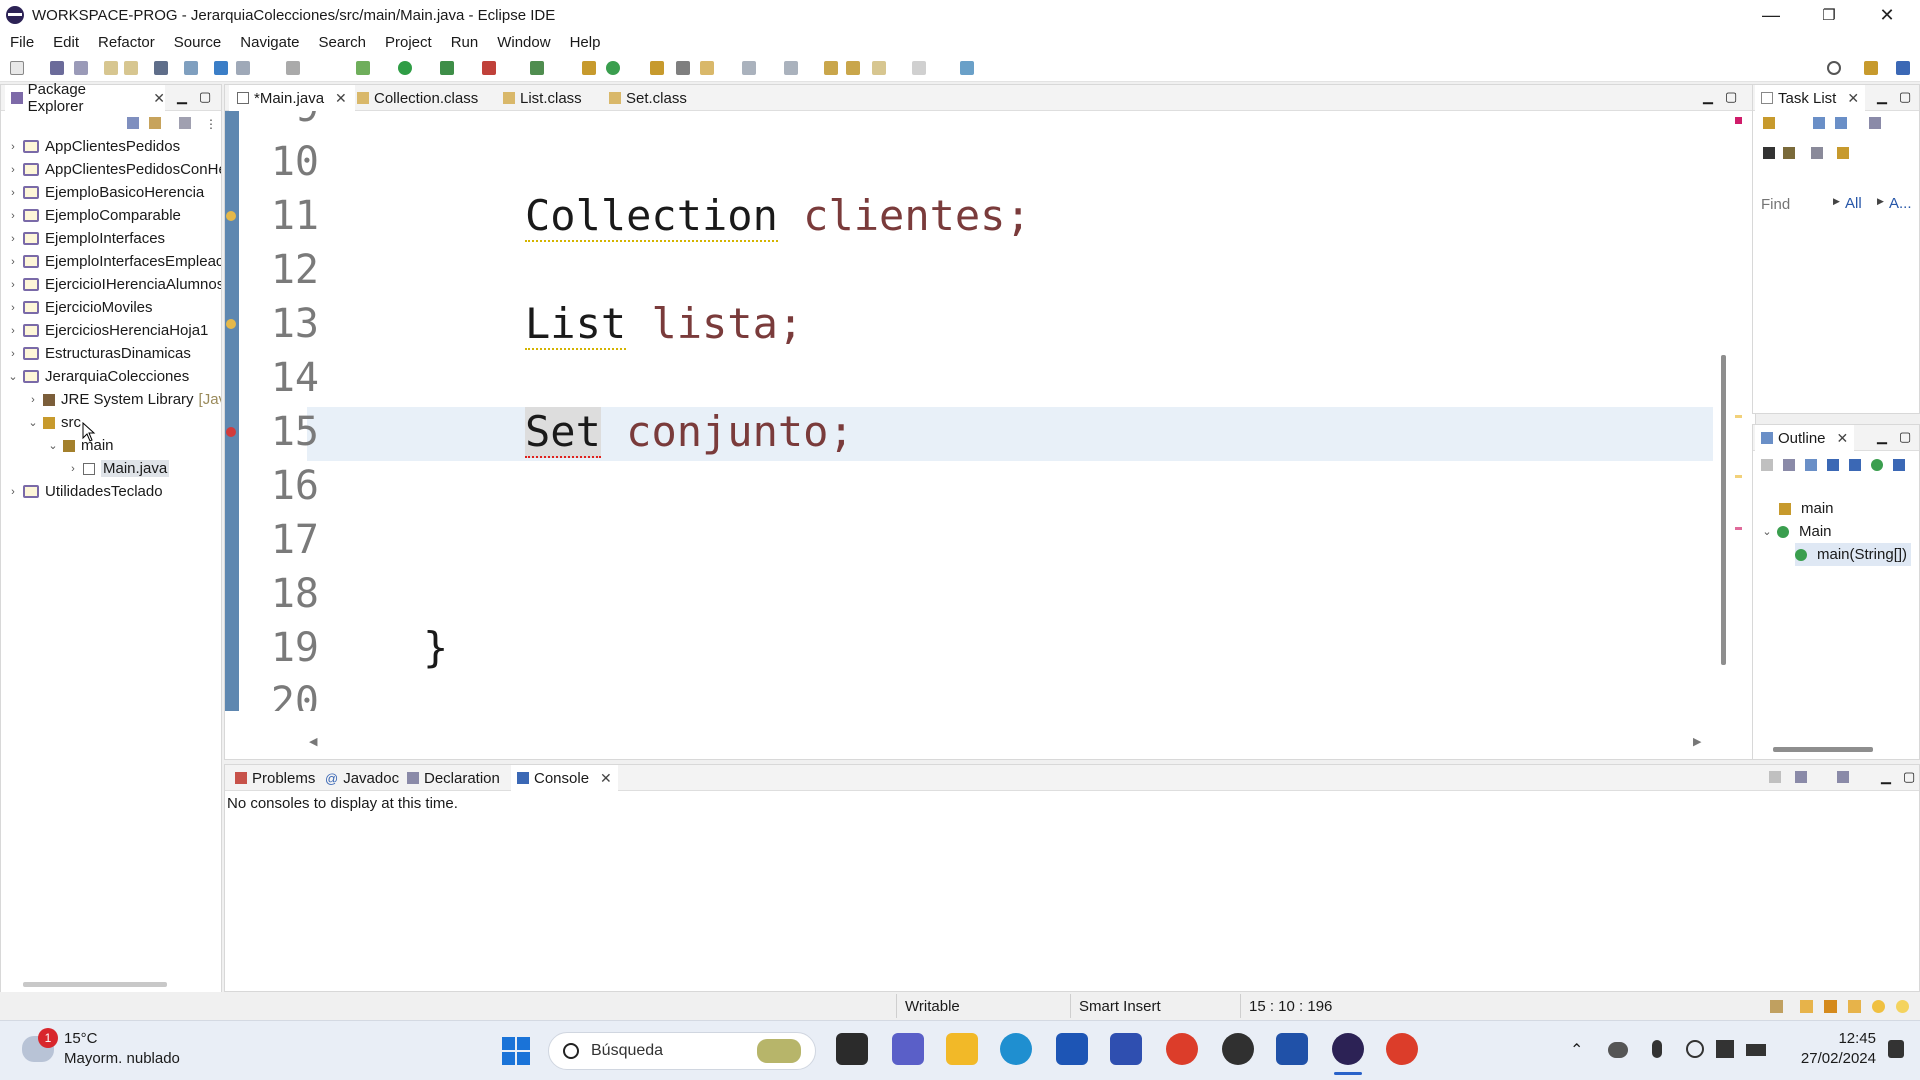 The image size is (1920, 1080). What do you see at coordinates (86, 238) in the screenshot?
I see `tree-item: › EjemploInterfaces` at bounding box center [86, 238].